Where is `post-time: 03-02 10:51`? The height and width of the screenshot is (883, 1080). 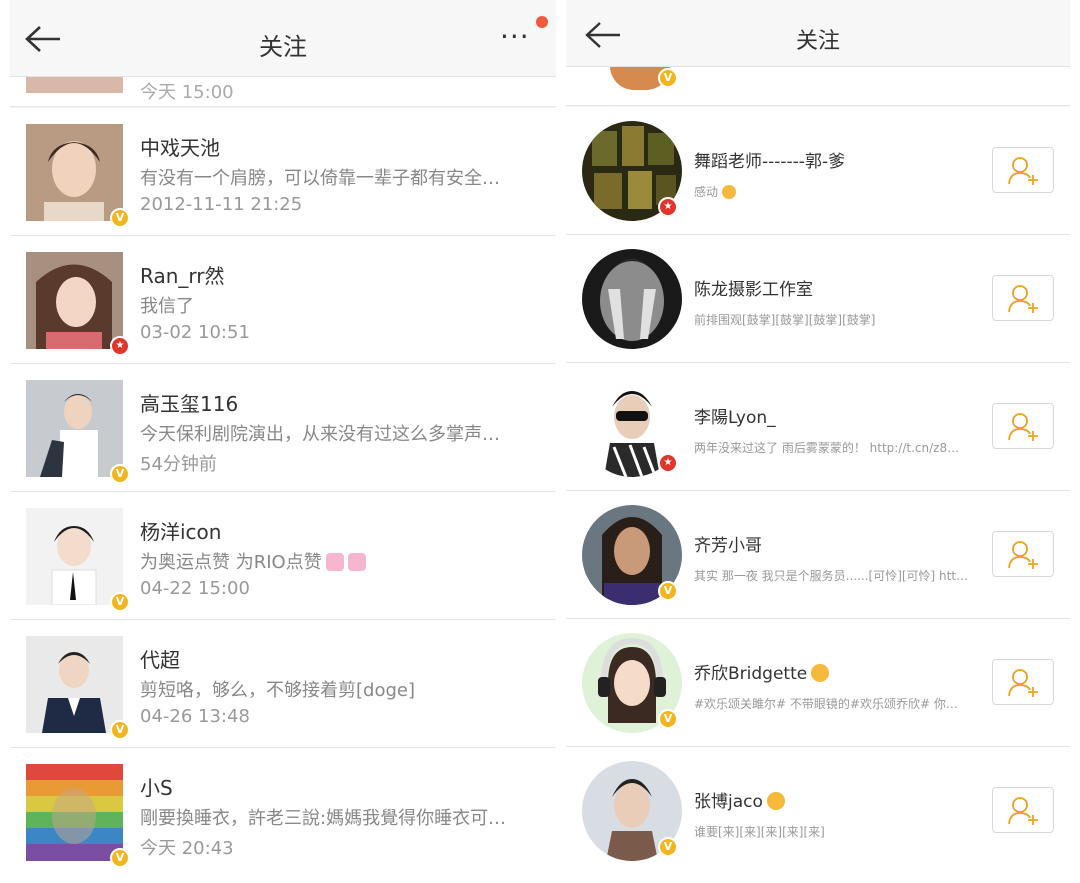
post-time: 03-02 10:51 is located at coordinates (195, 332).